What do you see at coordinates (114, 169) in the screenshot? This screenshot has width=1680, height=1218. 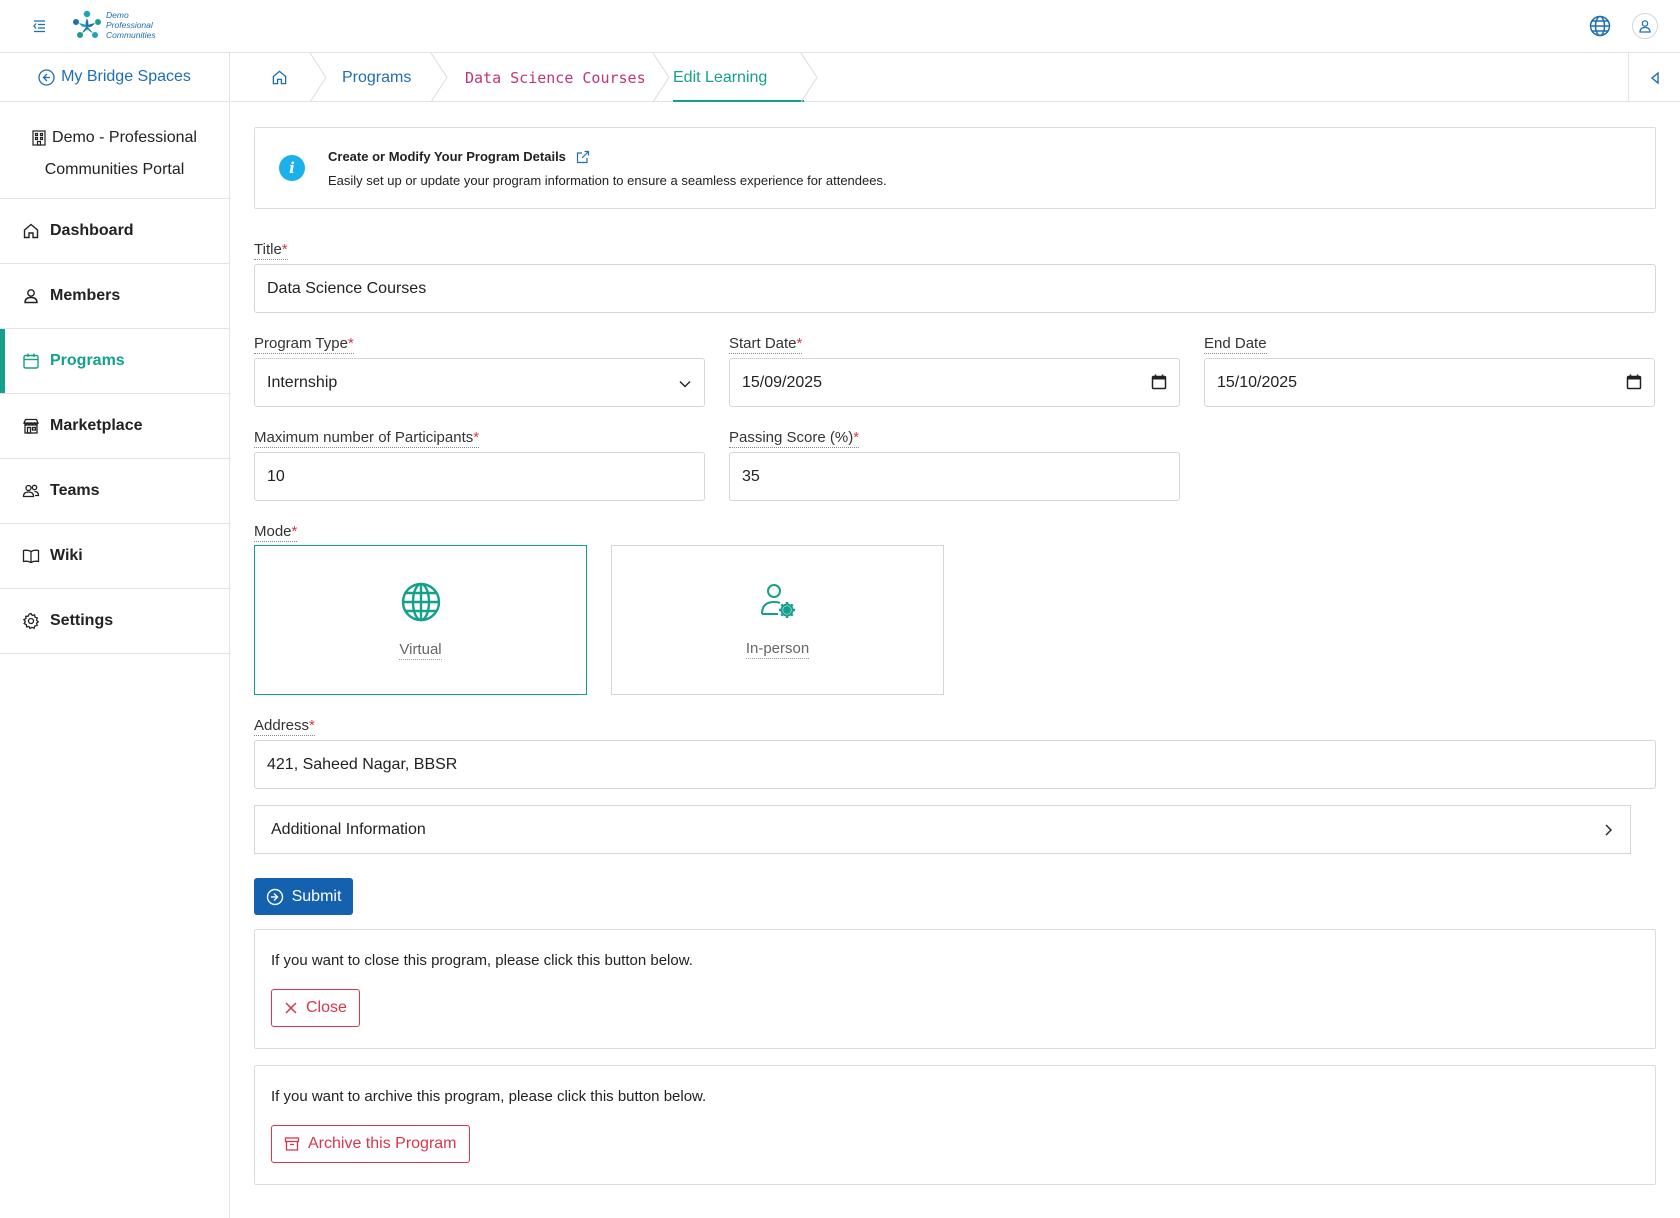 I see `portal-name-line-2: Communities Portal` at bounding box center [114, 169].